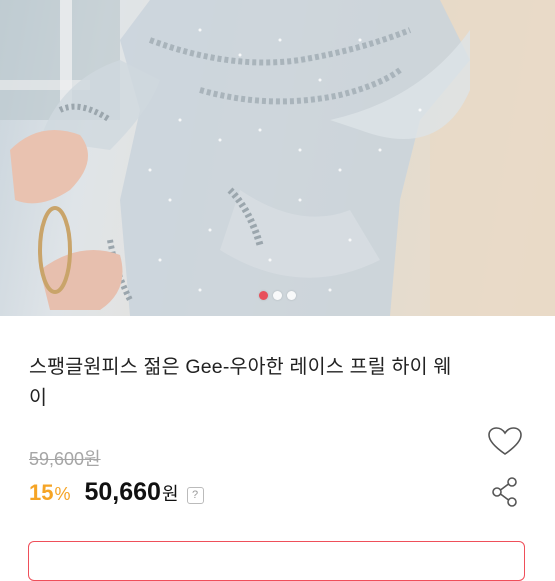 This screenshot has width=555, height=581. I want to click on question-icon: ?, so click(195, 495).